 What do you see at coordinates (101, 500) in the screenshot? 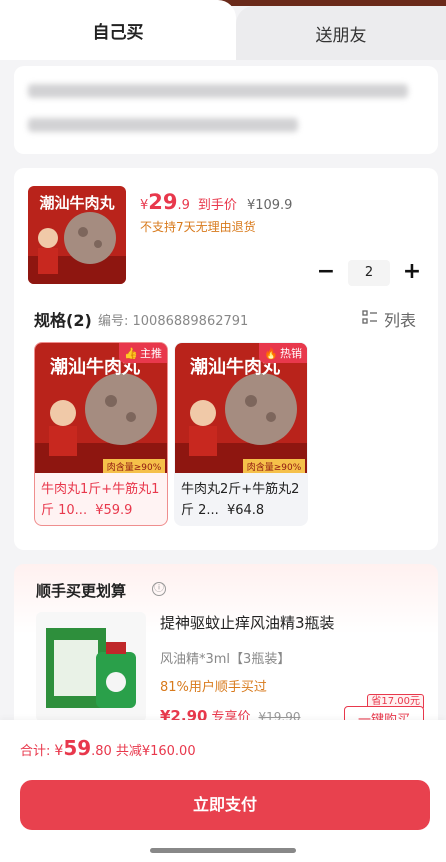
I see `variant-1-label: 牛肉丸1斤+牛筋丸1斤 10... ¥59.9` at bounding box center [101, 500].